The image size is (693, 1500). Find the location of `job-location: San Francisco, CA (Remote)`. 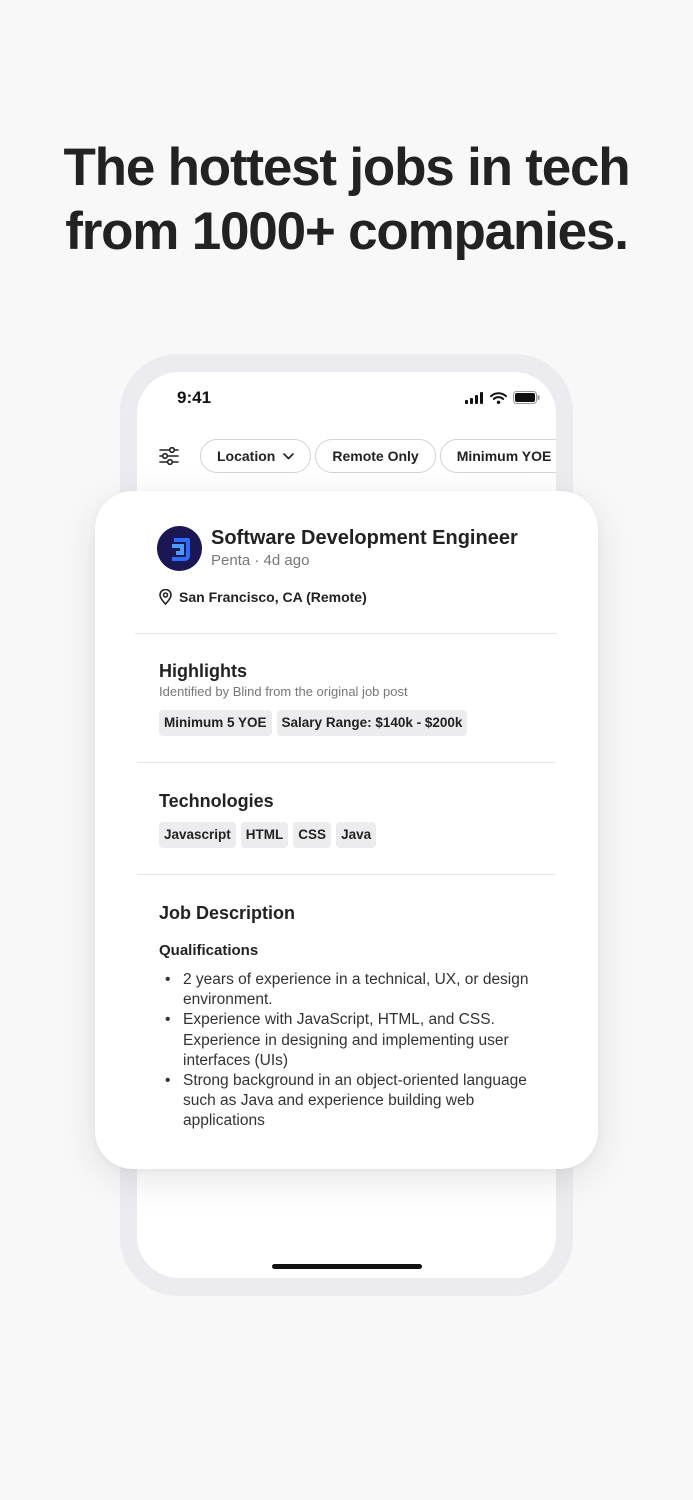

job-location: San Francisco, CA (Remote) is located at coordinates (263, 597).